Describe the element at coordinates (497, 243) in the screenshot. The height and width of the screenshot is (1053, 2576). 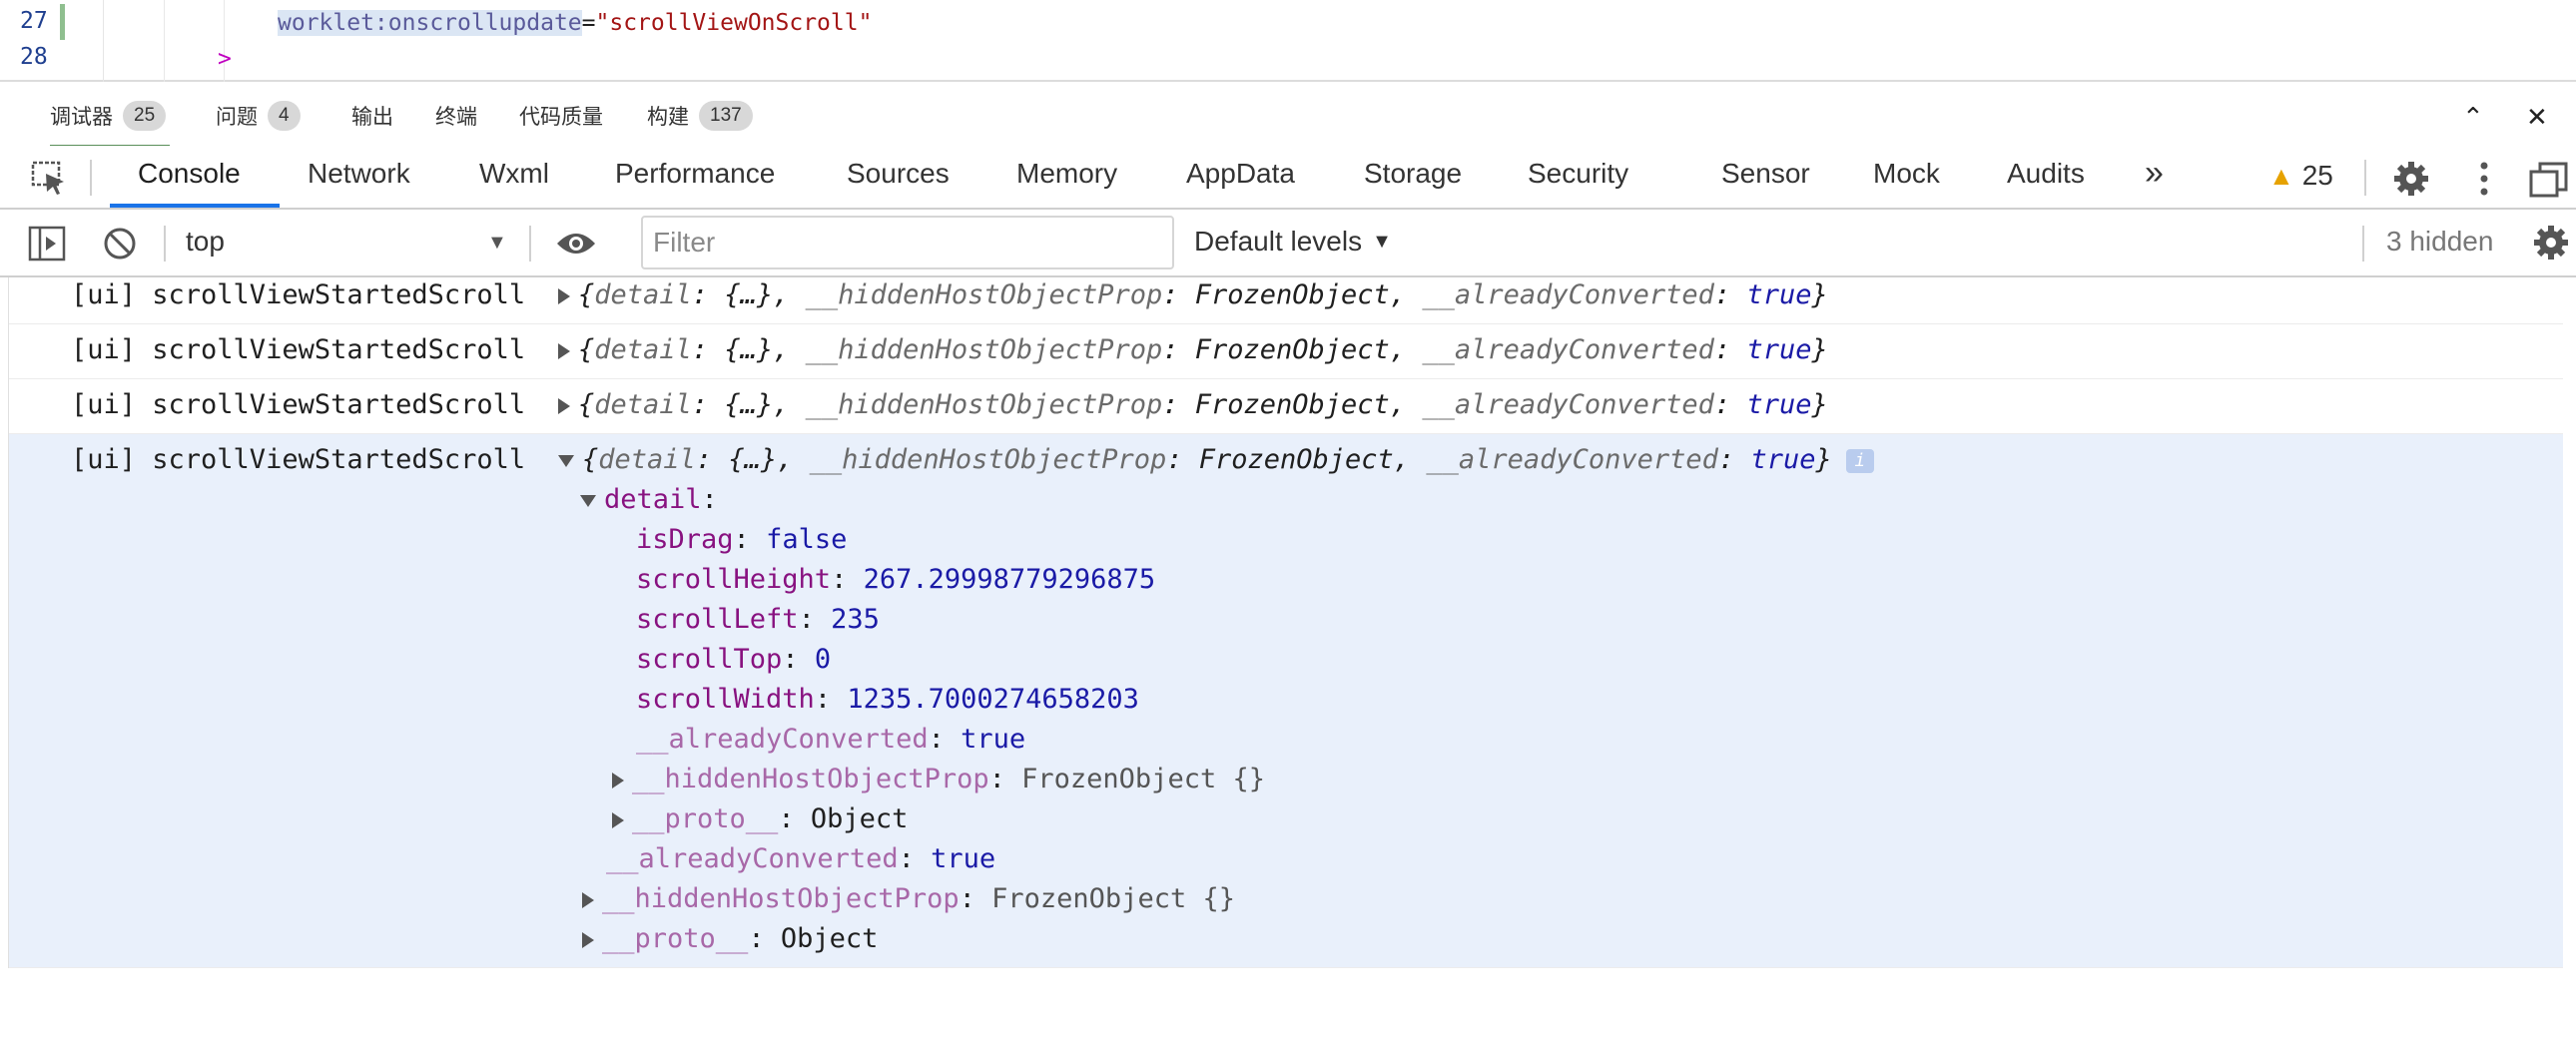
I see `chevron-down-icon: ▼` at that location.